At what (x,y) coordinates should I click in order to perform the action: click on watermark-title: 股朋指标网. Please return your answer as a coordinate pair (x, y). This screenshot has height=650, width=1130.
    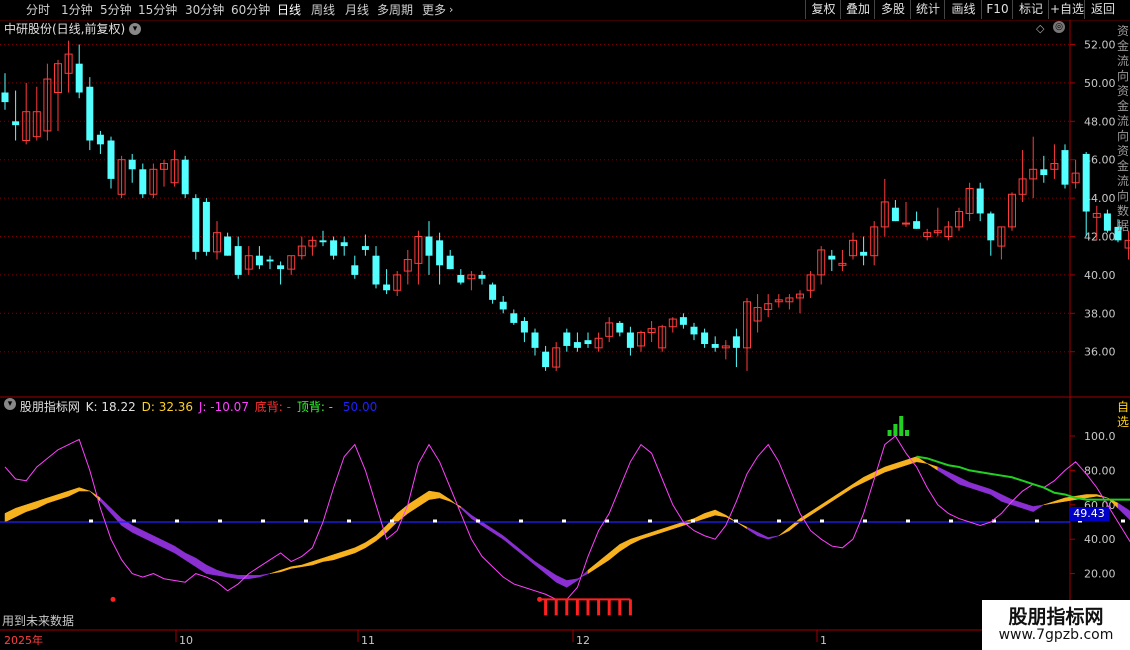
    Looking at the image, I should click on (1056, 617).